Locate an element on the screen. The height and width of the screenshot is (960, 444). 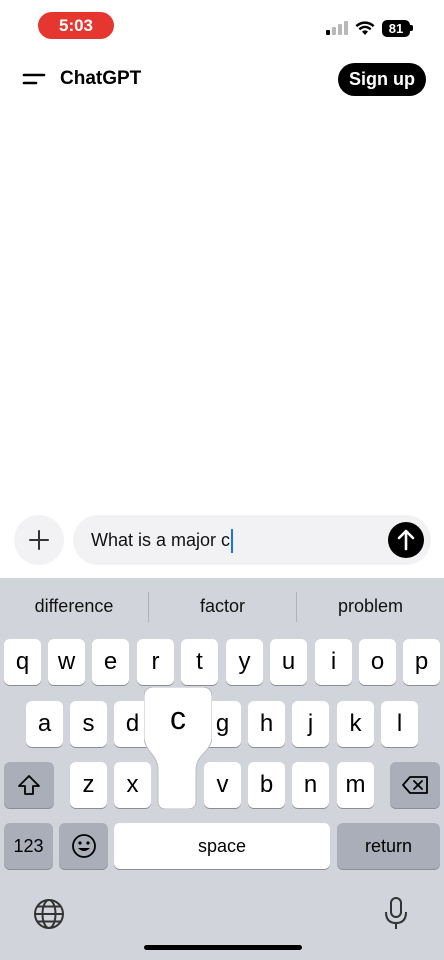
battery-indicator: 81 is located at coordinates (397, 28).